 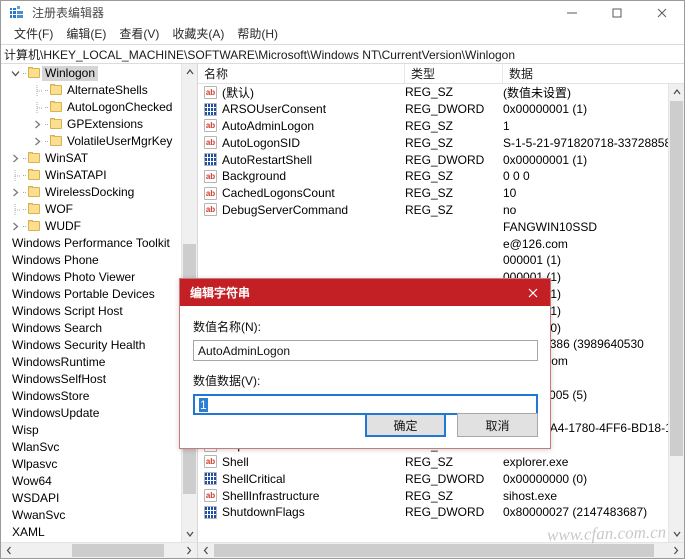 I want to click on tree-item: VolatileUserMgrKey, so click(x=91, y=141).